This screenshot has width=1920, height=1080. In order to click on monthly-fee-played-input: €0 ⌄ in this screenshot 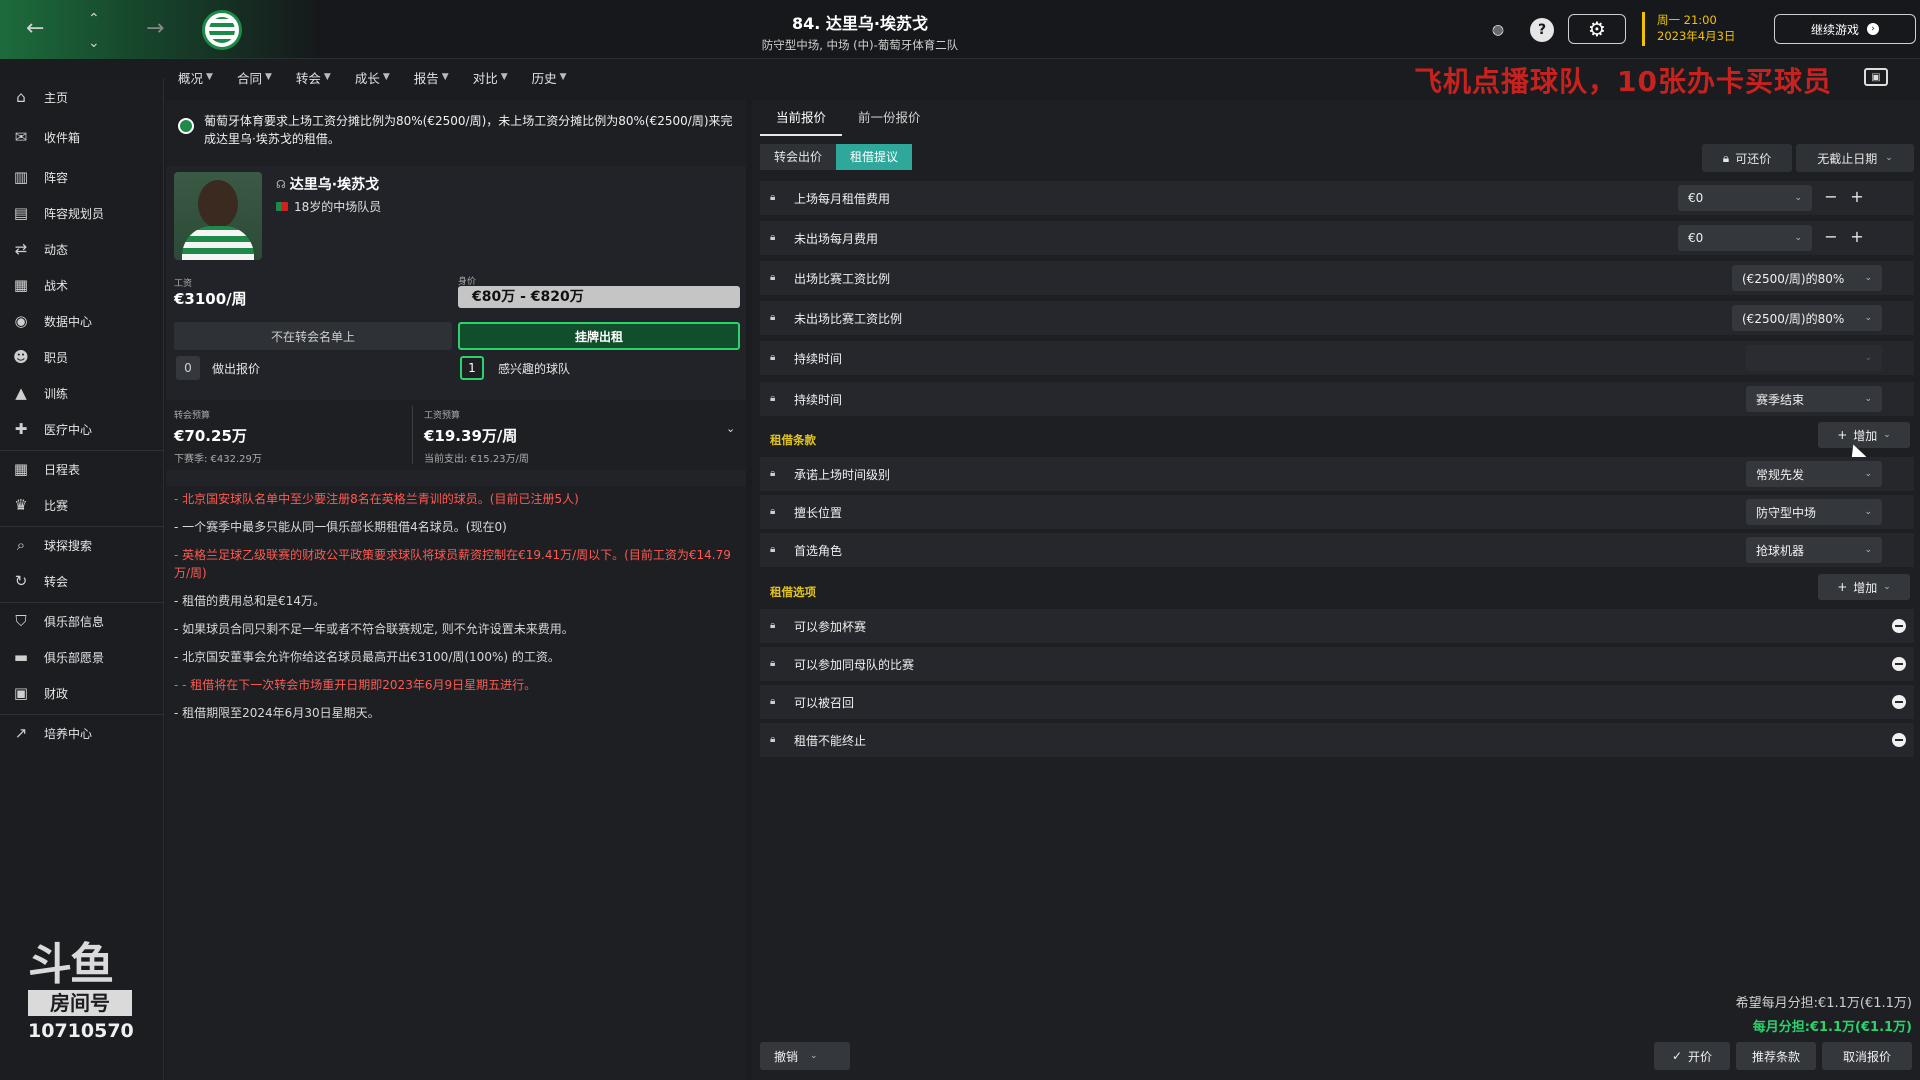, I will do `click(1745, 198)`.